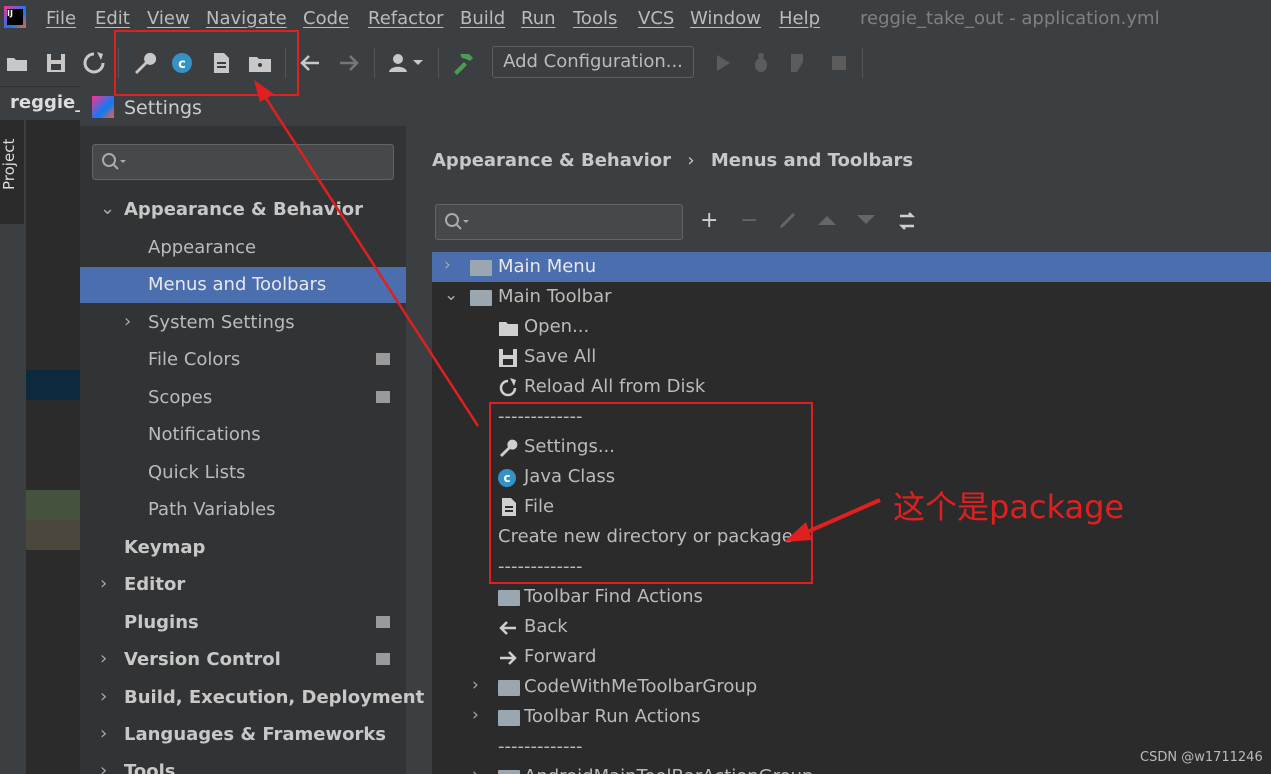 This screenshot has width=1271, height=774. I want to click on settings-tree-build-execution: › Build, Execution, Deployment, so click(252, 698).